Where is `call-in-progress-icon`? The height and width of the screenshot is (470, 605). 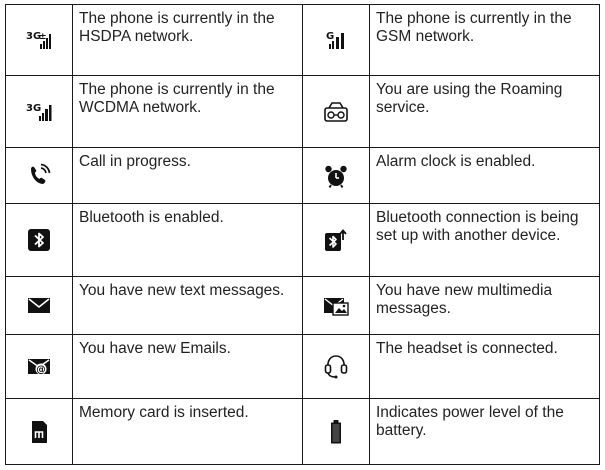 call-in-progress-icon is located at coordinates (39, 176).